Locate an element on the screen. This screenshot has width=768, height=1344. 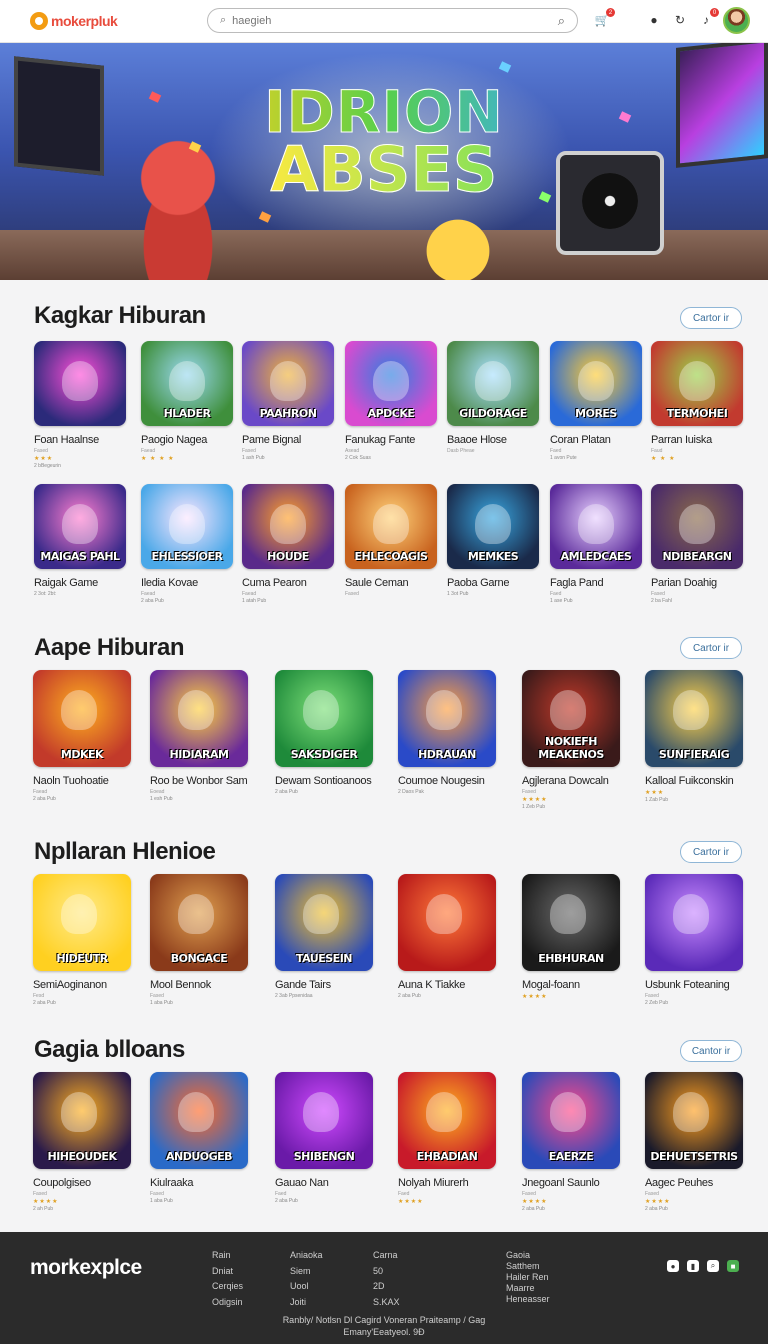
game-thumbnail: HIHEOUDEK is located at coordinates (82, 1120).